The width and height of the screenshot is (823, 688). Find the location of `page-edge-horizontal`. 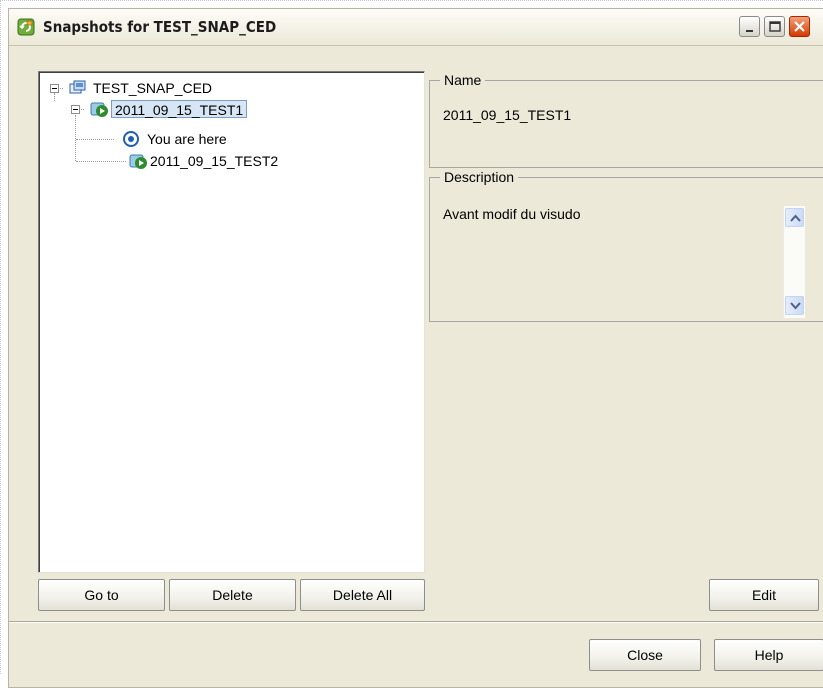

page-edge-horizontal is located at coordinates (411, 1).